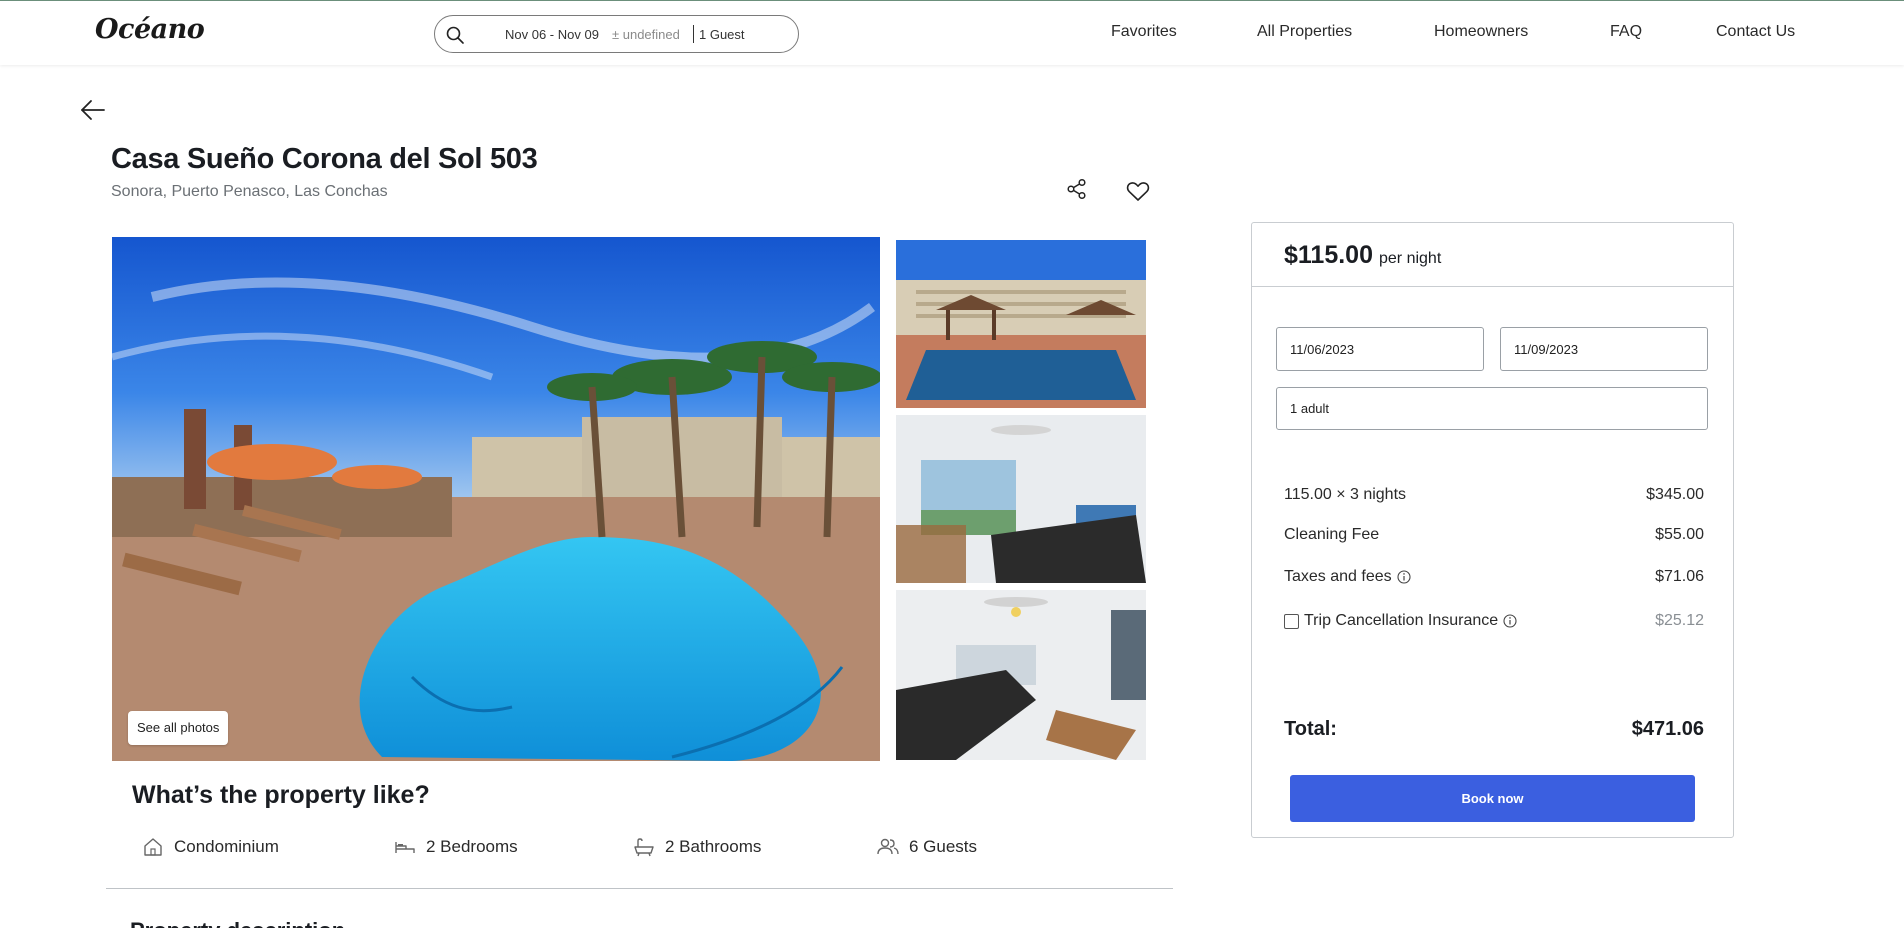 The image size is (1904, 928). What do you see at coordinates (1492, 286) in the screenshot?
I see `card-divider` at bounding box center [1492, 286].